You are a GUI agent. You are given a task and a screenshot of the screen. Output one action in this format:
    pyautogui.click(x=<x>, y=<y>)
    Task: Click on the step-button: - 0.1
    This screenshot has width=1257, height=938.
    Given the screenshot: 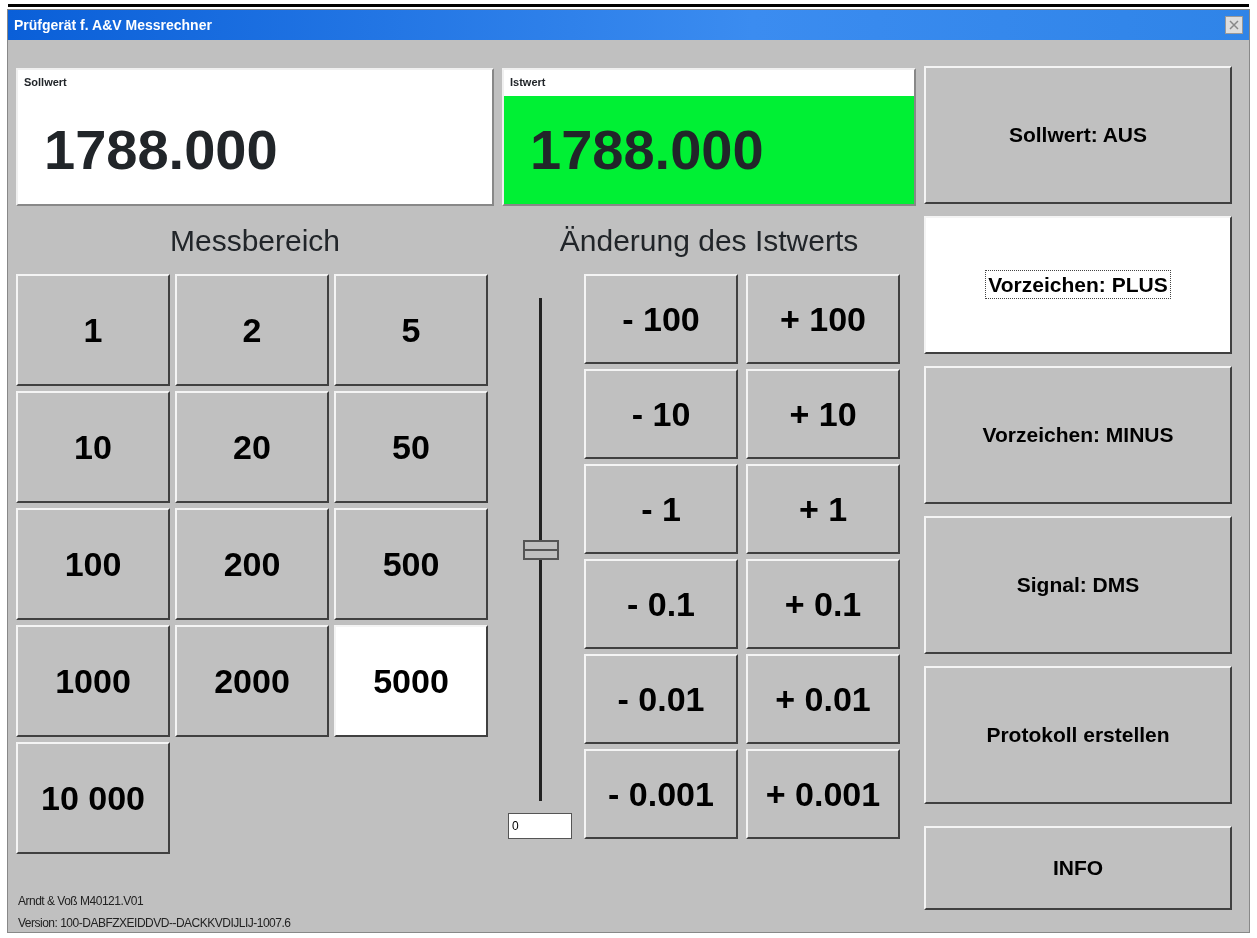 What is the action you would take?
    pyautogui.click(x=661, y=604)
    